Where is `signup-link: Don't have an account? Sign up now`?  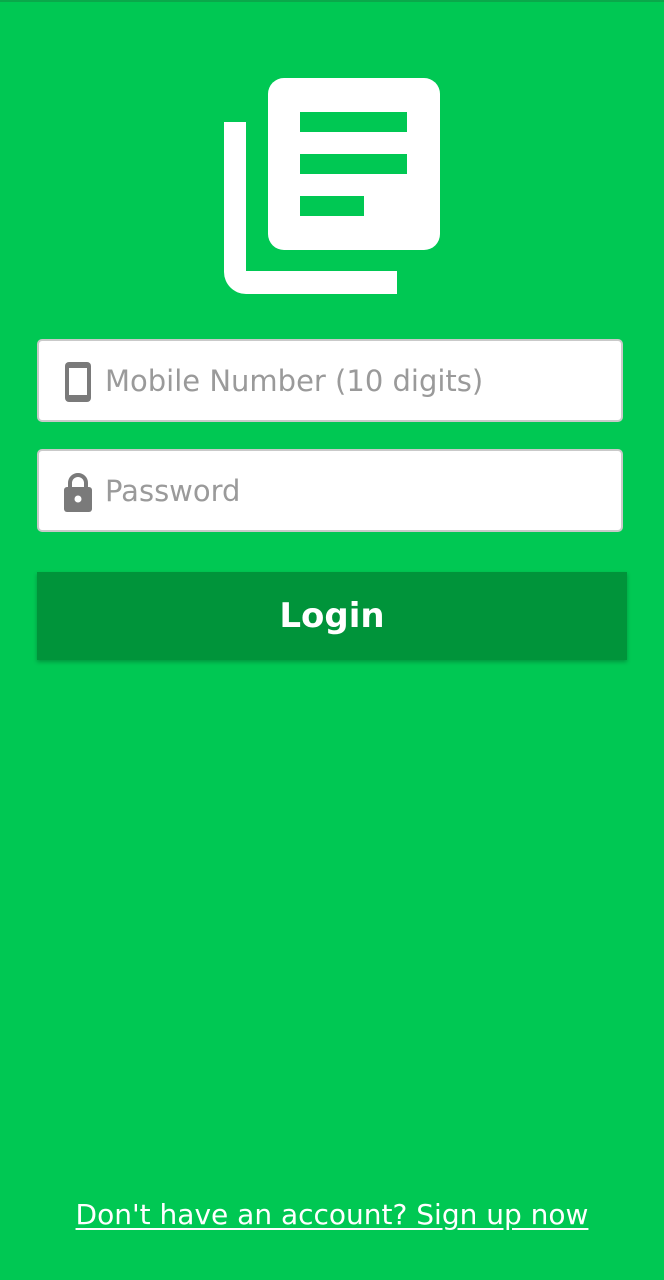 signup-link: Don't have an account? Sign up now is located at coordinates (332, 1214).